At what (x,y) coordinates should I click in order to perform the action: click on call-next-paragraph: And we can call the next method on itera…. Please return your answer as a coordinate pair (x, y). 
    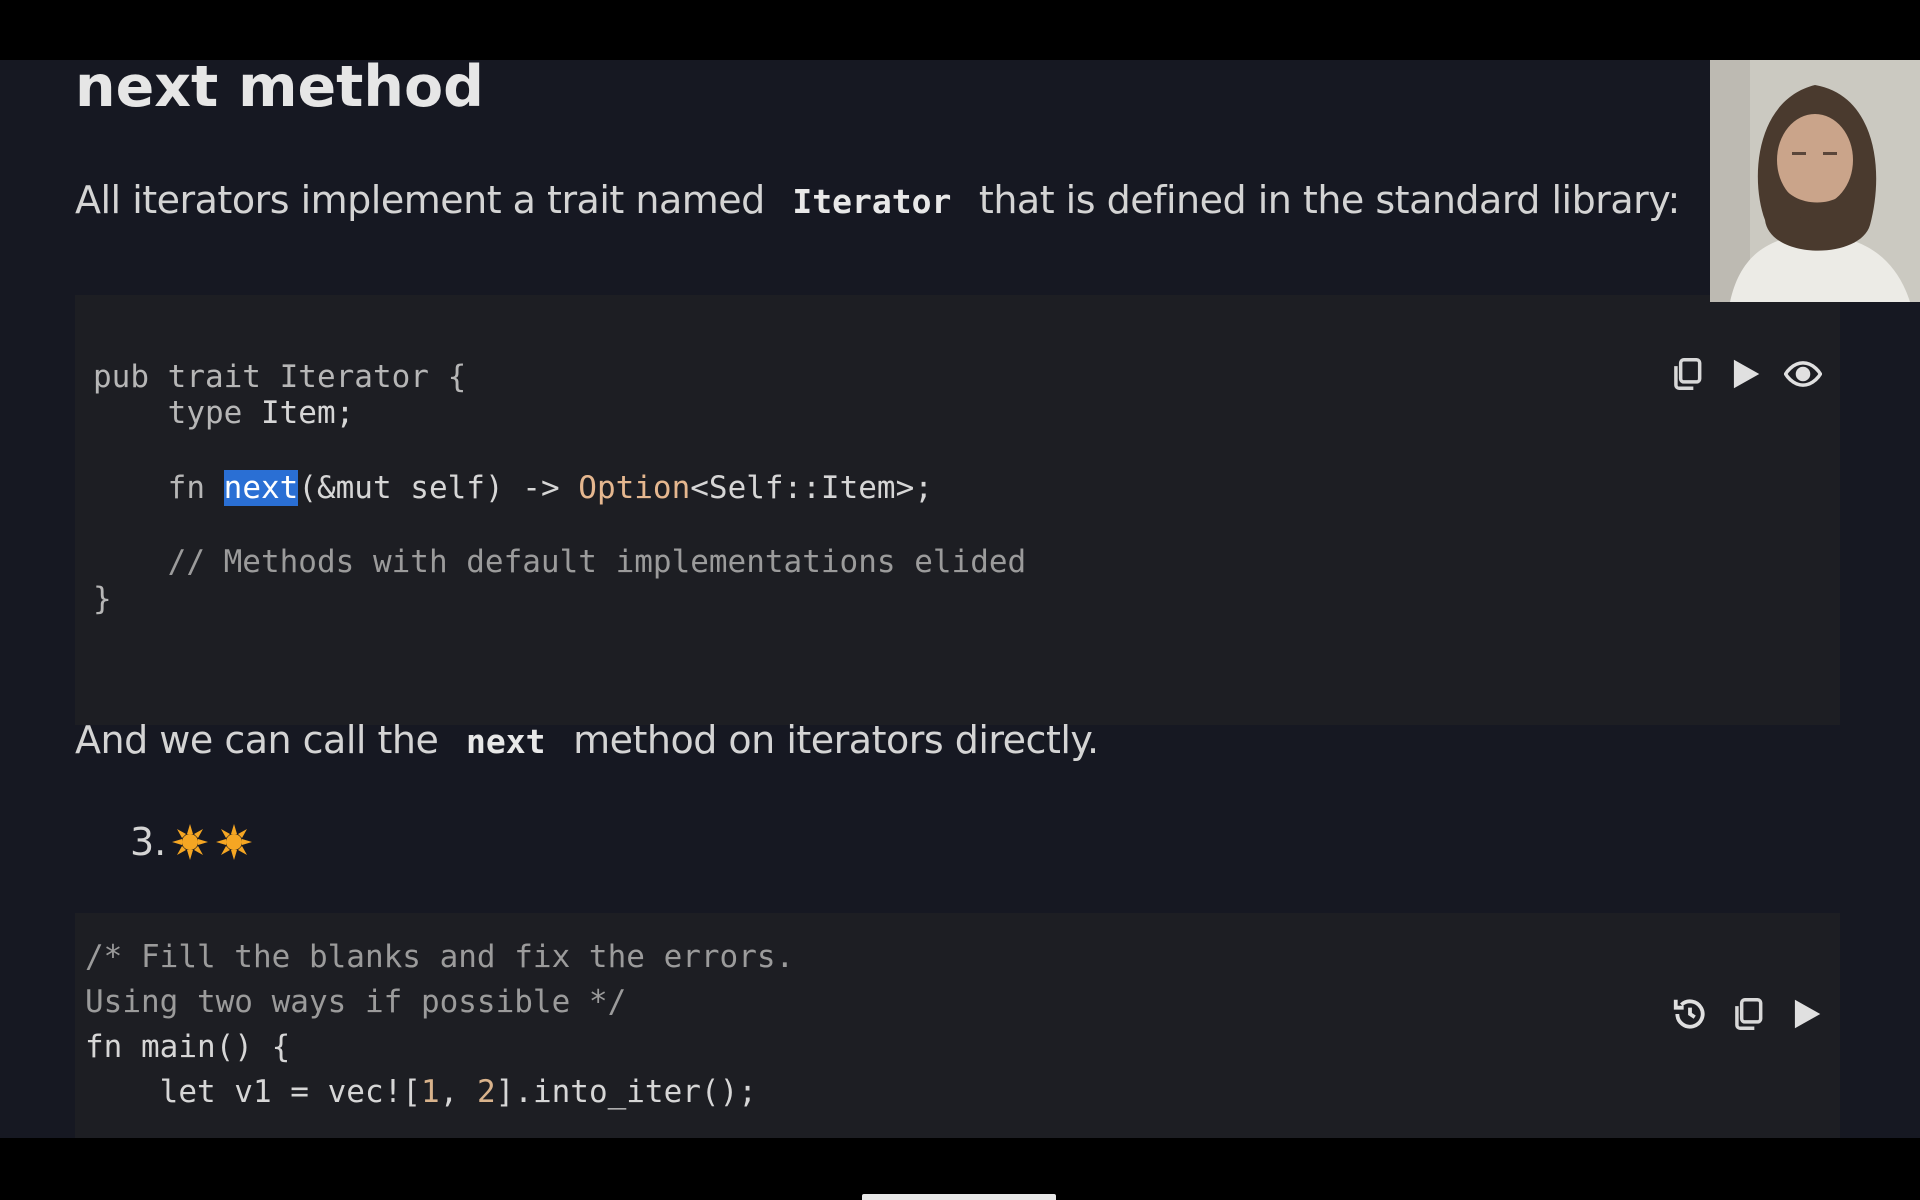
    Looking at the image, I should click on (587, 740).